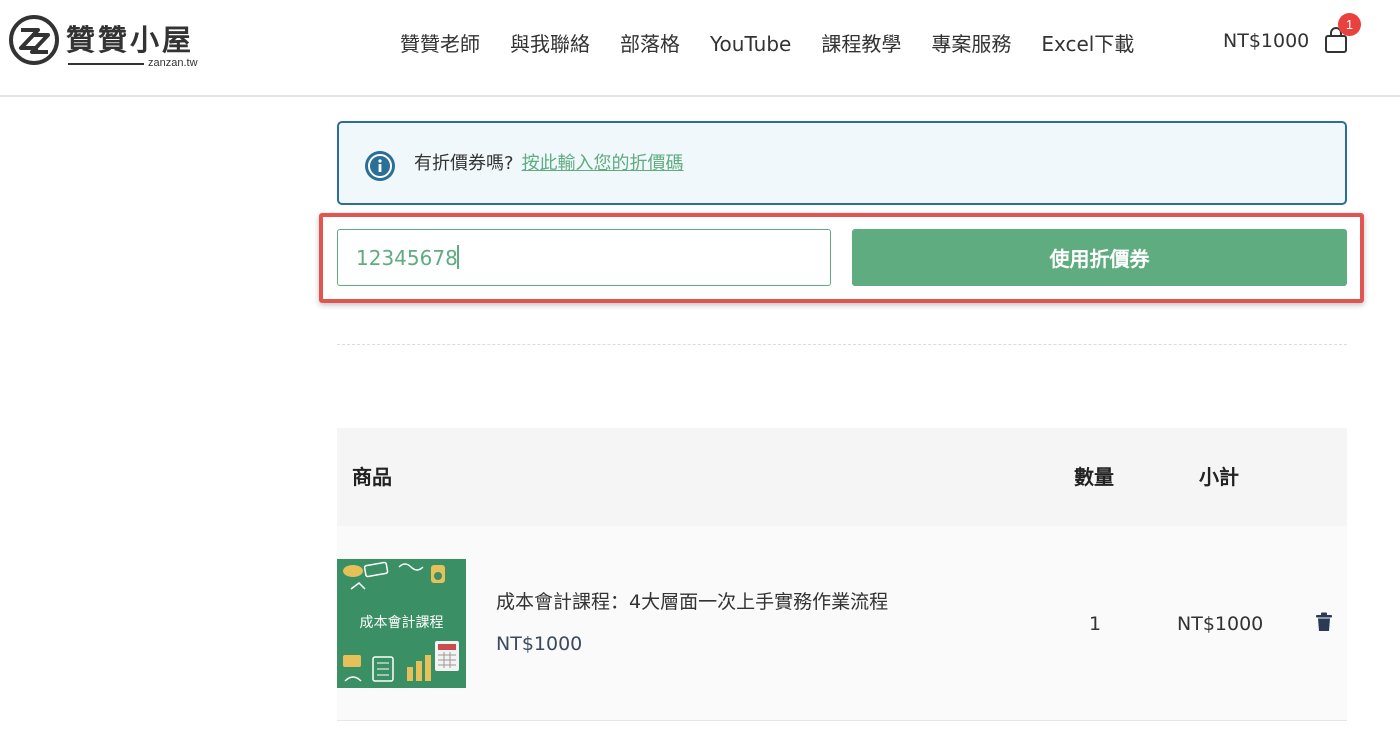 The image size is (1400, 752). I want to click on thumbnail-title: 成本會計課程, so click(402, 623).